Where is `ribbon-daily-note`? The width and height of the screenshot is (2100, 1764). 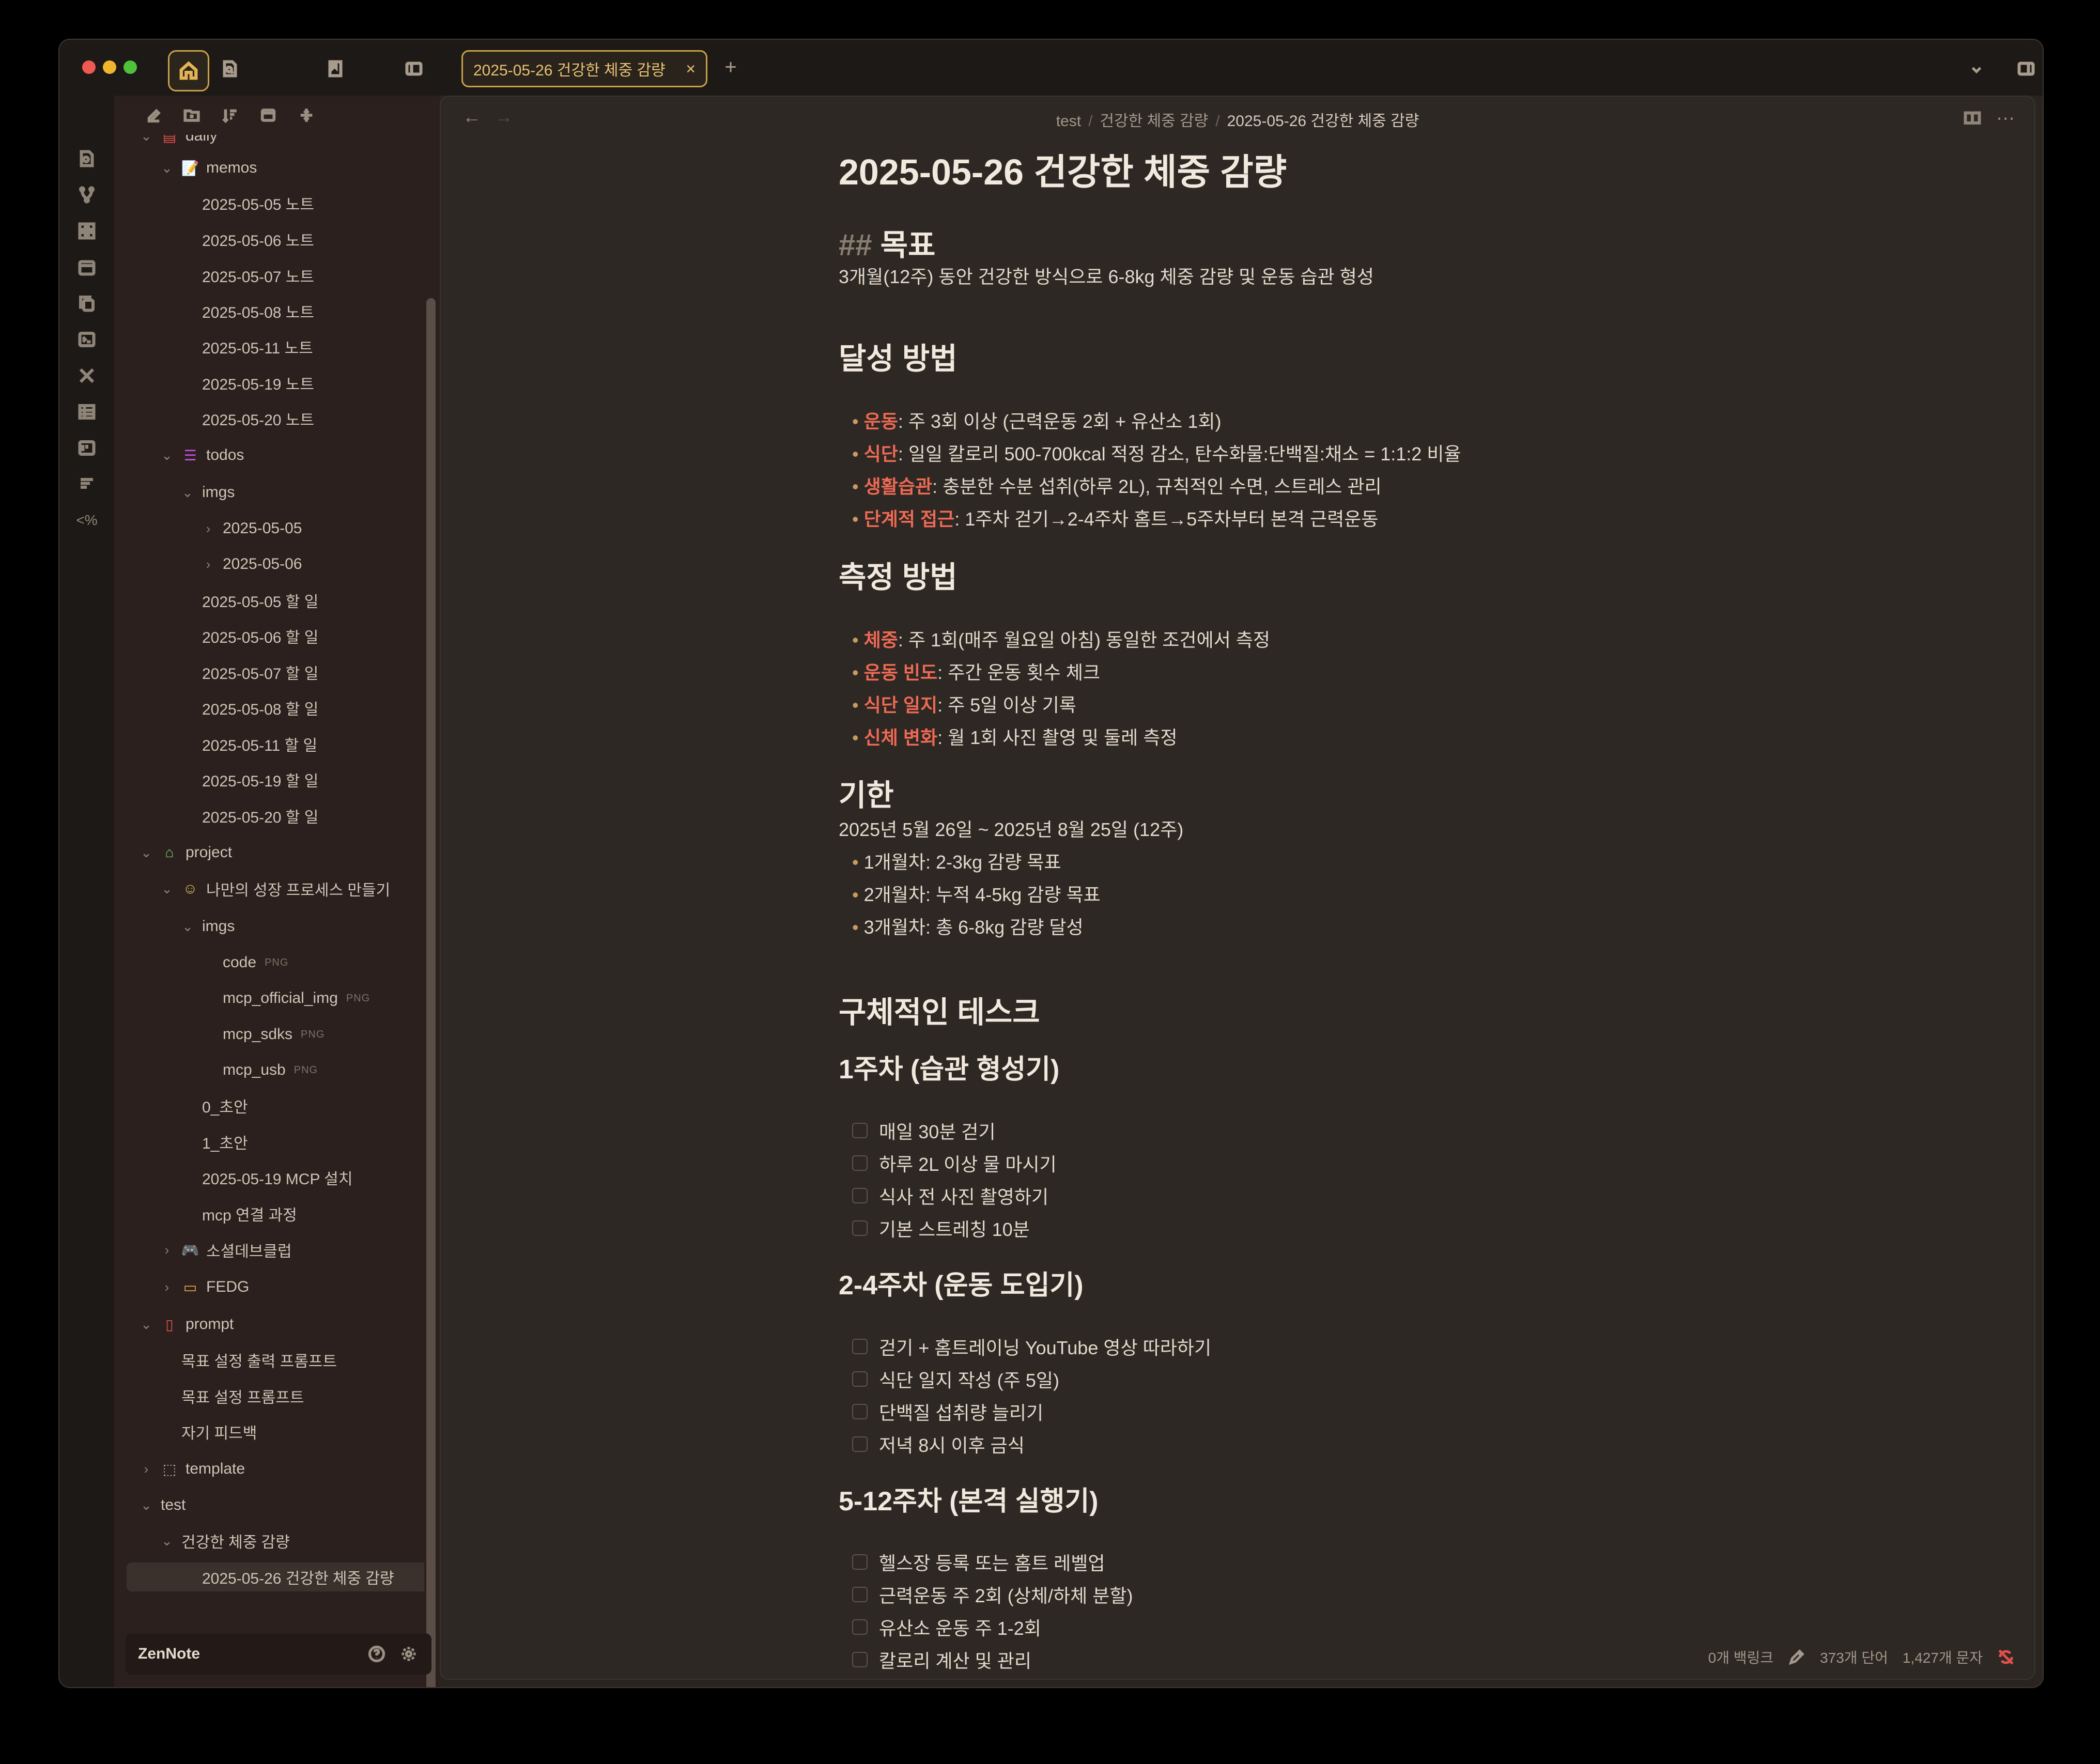 ribbon-daily-note is located at coordinates (86, 267).